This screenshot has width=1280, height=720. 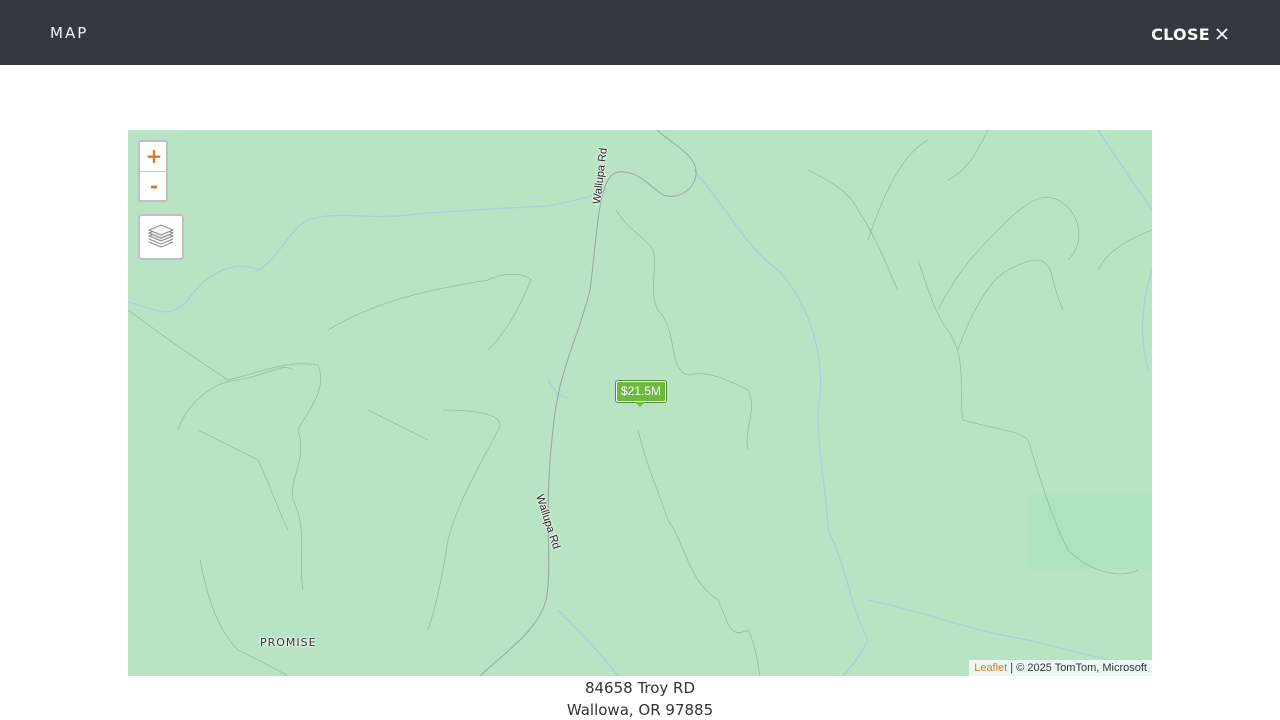 I want to click on map-attribution: Leaflet | © 2025 TomTom, Microsoft, so click(x=1060, y=668).